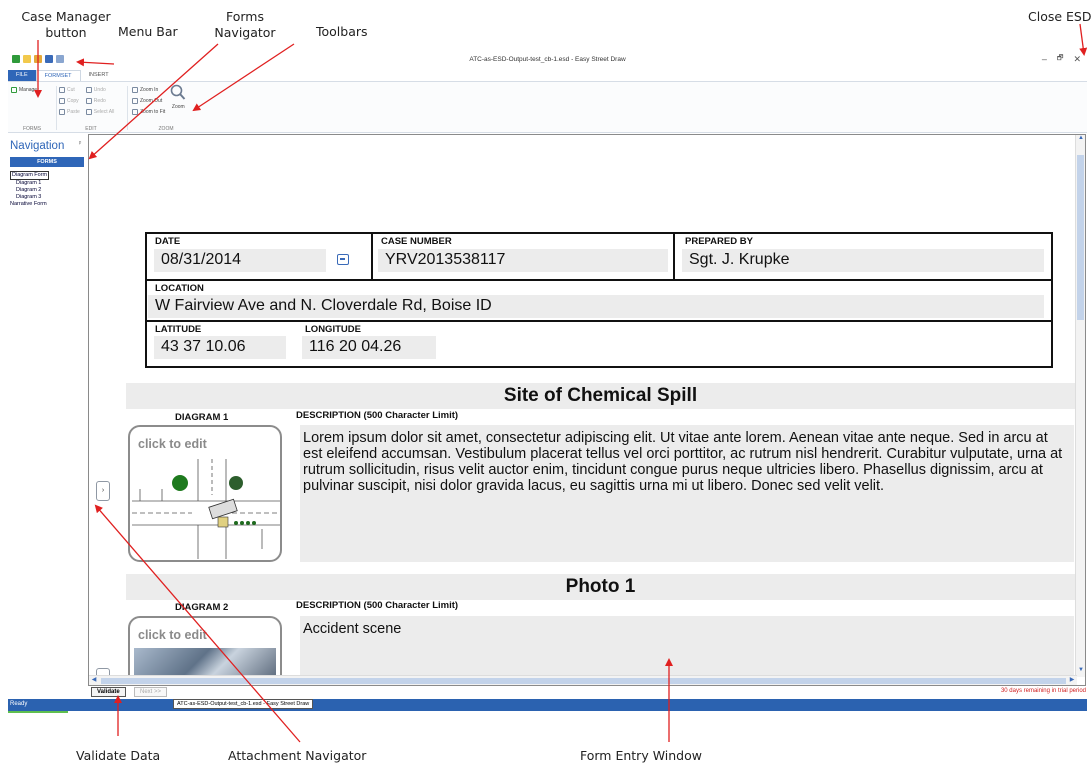  What do you see at coordinates (22, 75) in the screenshot?
I see `tab-file: FILE` at bounding box center [22, 75].